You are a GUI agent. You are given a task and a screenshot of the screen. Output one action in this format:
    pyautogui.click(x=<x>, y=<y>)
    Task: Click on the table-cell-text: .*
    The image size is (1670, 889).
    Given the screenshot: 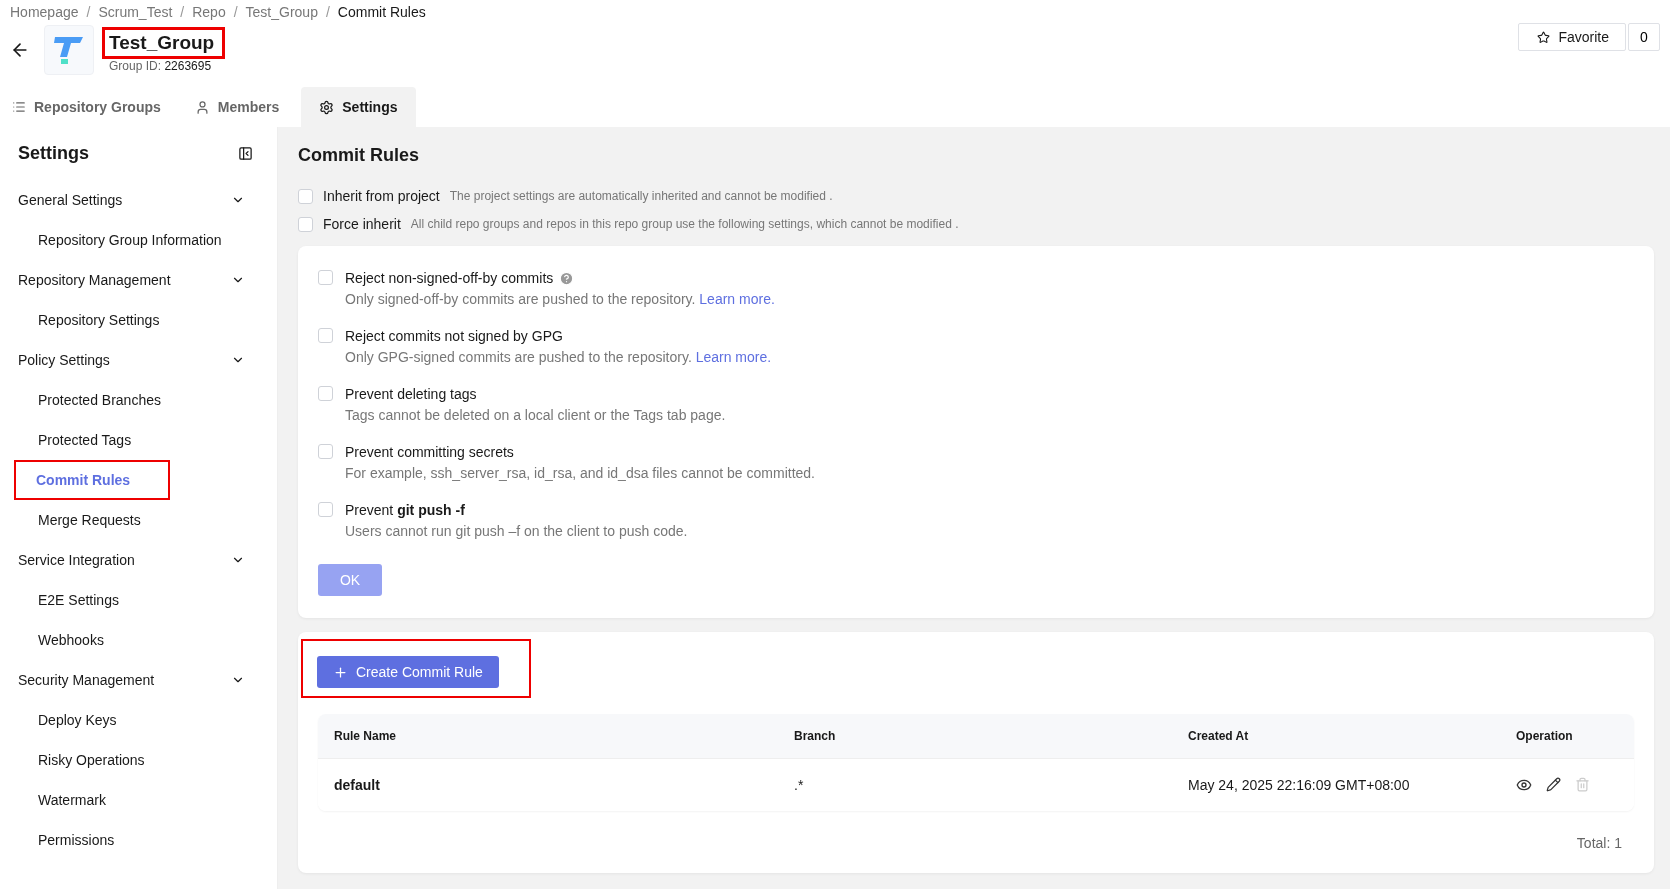 What is the action you would take?
    pyautogui.click(x=799, y=785)
    